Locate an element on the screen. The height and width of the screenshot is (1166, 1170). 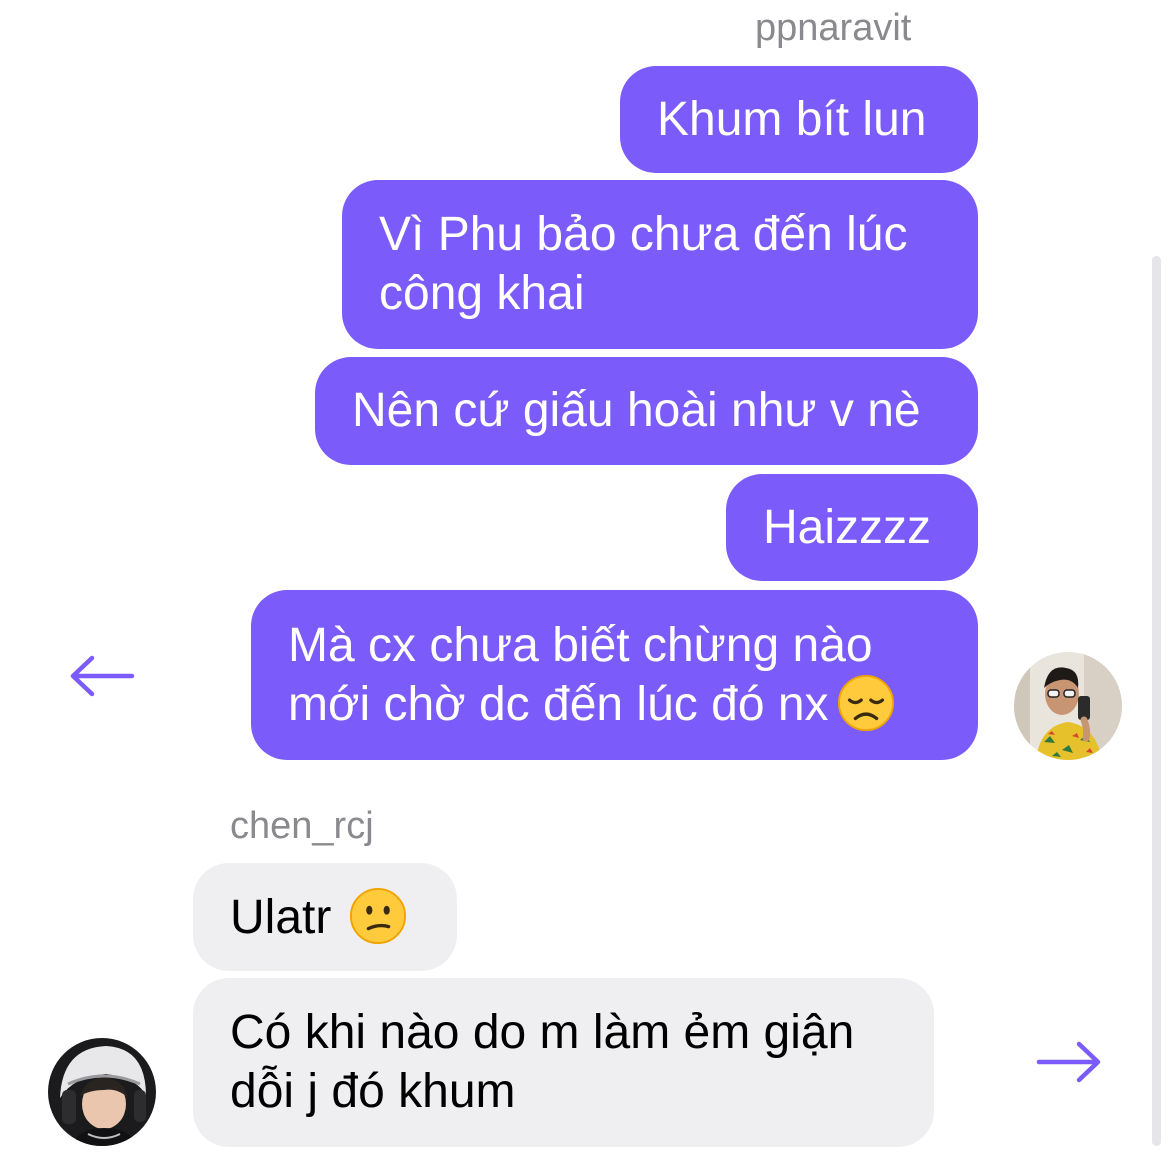
avatar-ppnaravit is located at coordinates (1068, 706).